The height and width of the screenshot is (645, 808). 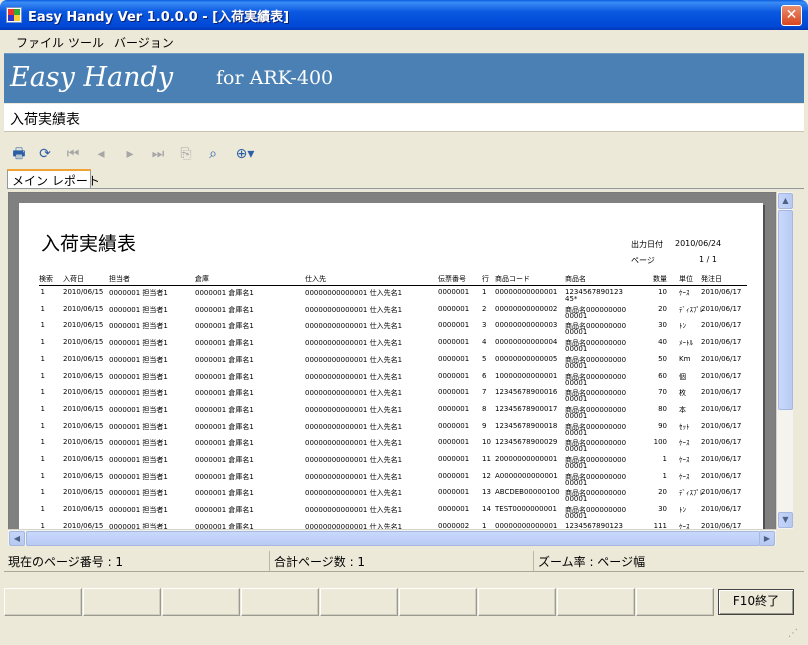 What do you see at coordinates (484, 342) in the screenshot?
I see `cell-line: 4` at bounding box center [484, 342].